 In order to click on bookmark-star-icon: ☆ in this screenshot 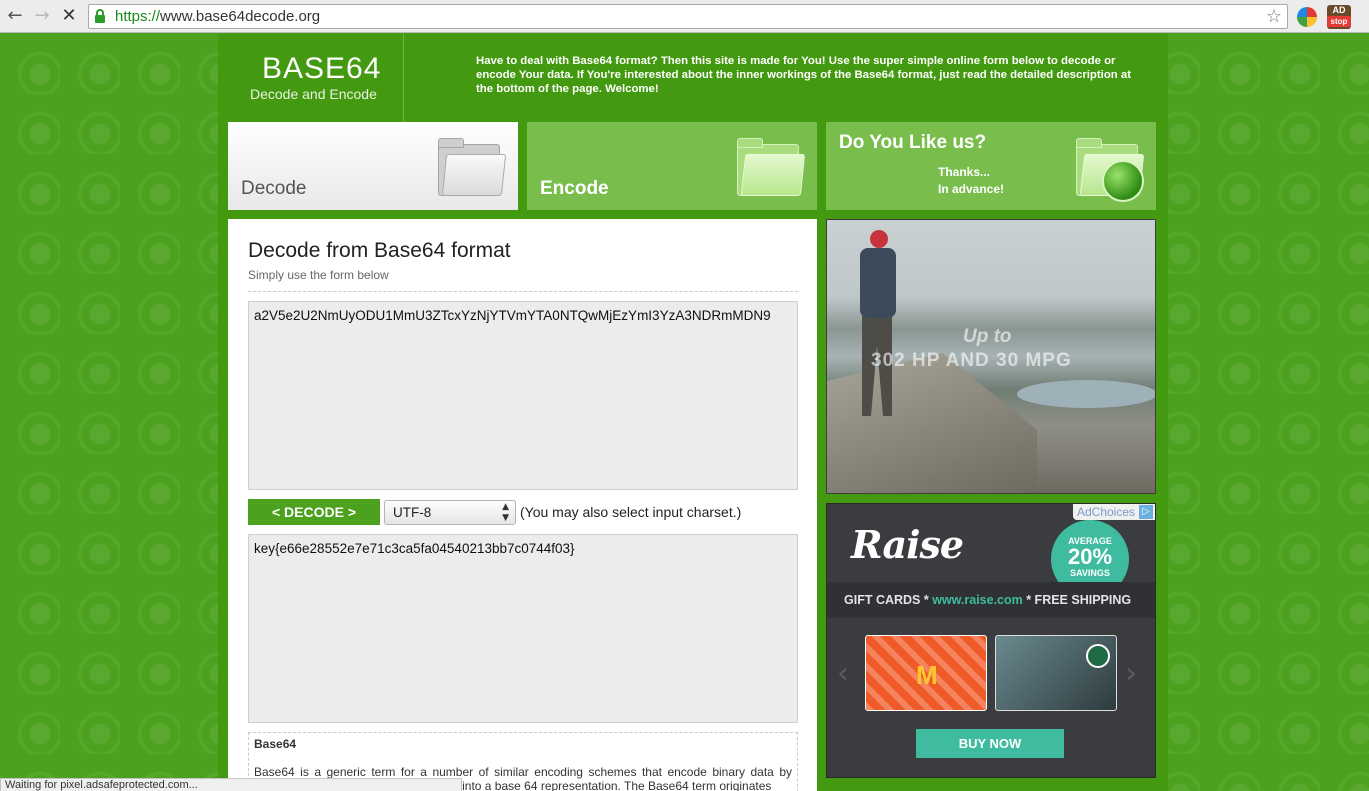, I will do `click(1274, 16)`.